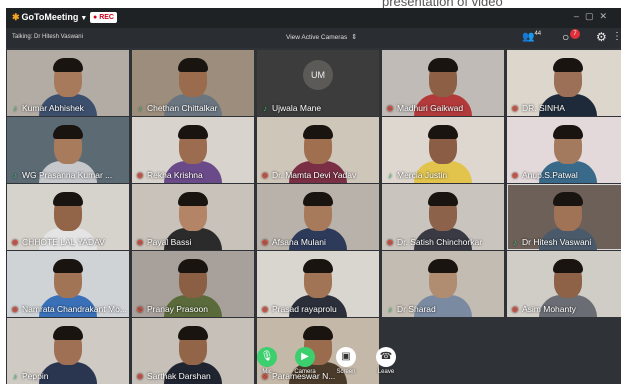 This screenshot has height=384, width=627. Describe the element at coordinates (68, 351) in the screenshot. I see `participant-tile: ♪ Peppin` at that location.